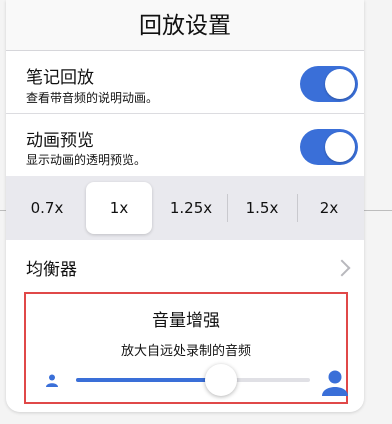  What do you see at coordinates (185, 265) in the screenshot?
I see `equalizer-row: 均衡器` at bounding box center [185, 265].